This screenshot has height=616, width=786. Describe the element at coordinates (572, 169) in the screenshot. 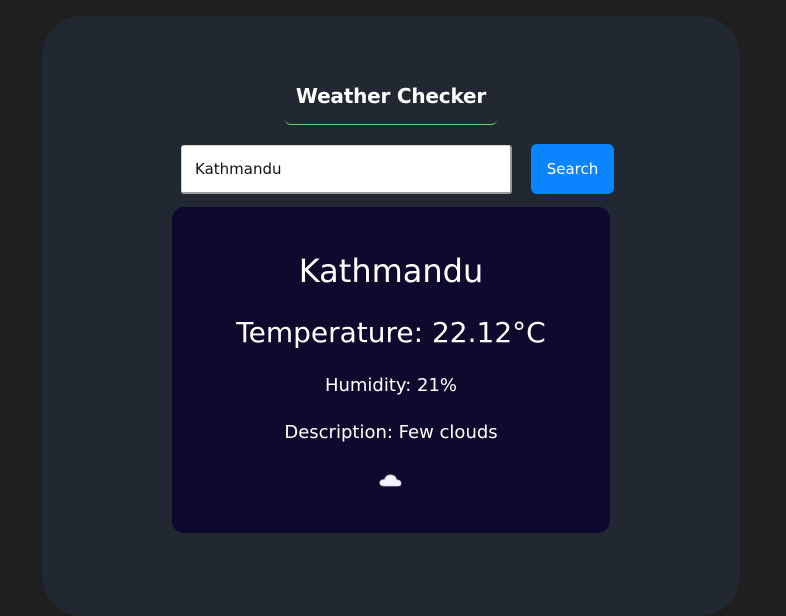

I see `search-button: Search` at that location.